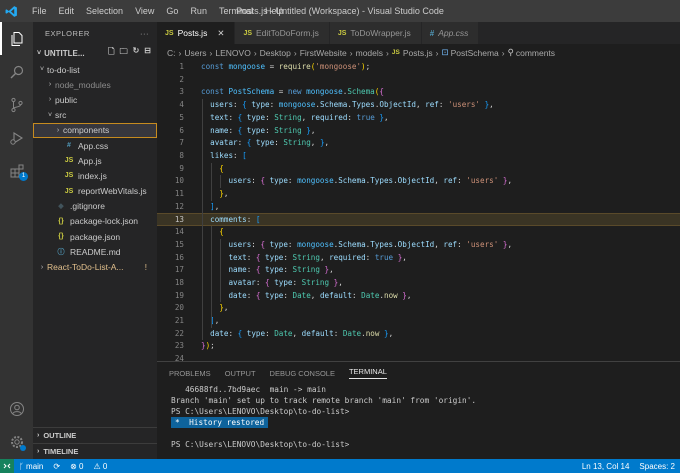 The height and width of the screenshot is (473, 680). Describe the element at coordinates (418, 67) in the screenshot. I see `code-line: 1 const mongoose = require('mongoose');` at that location.